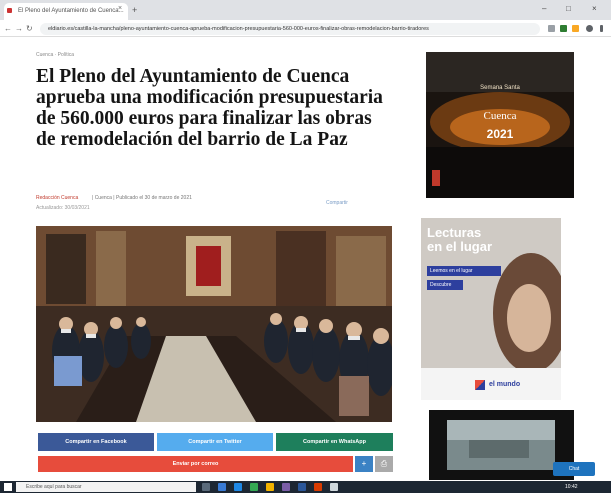  Describe the element at coordinates (568, 9) in the screenshot. I see `maximize-button: □` at that location.